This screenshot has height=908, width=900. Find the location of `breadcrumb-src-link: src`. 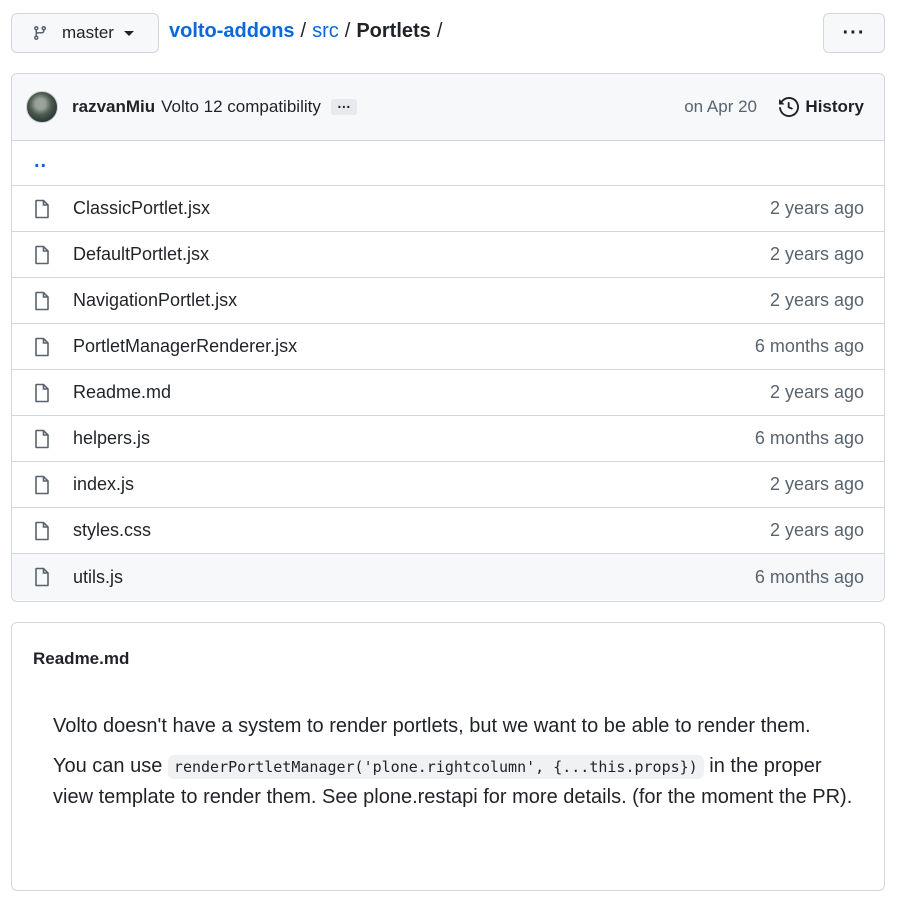

breadcrumb-src-link: src is located at coordinates (325, 31).